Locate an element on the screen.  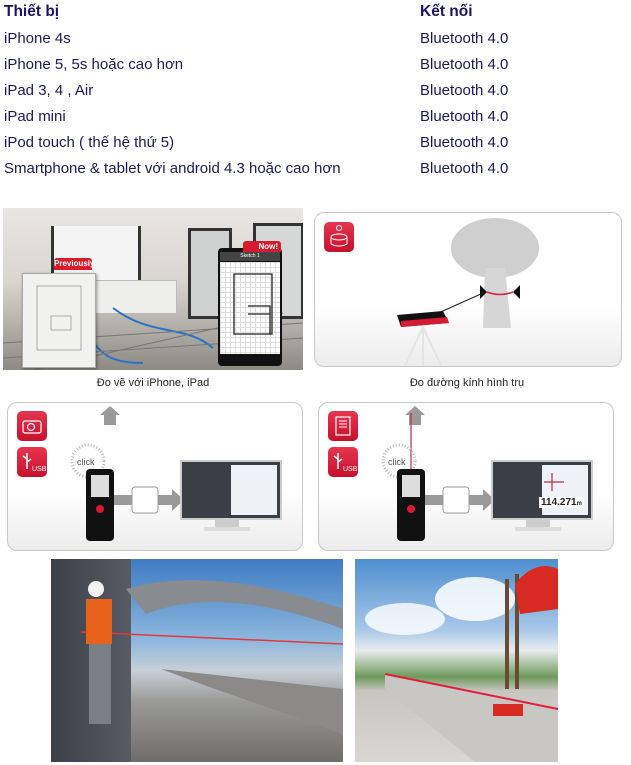
cylinder-diameter-card is located at coordinates (468, 289).